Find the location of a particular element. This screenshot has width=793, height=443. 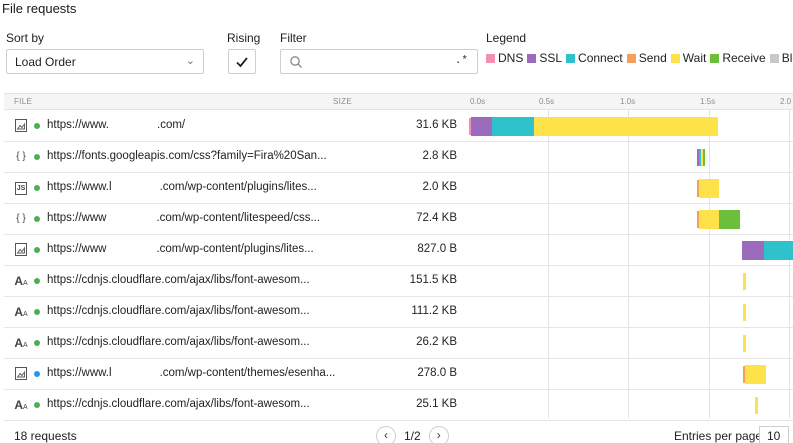

table-header: FILE SIZE 0.0s 0.5s 1.0s 1.5s 2.0 is located at coordinates (398, 102).